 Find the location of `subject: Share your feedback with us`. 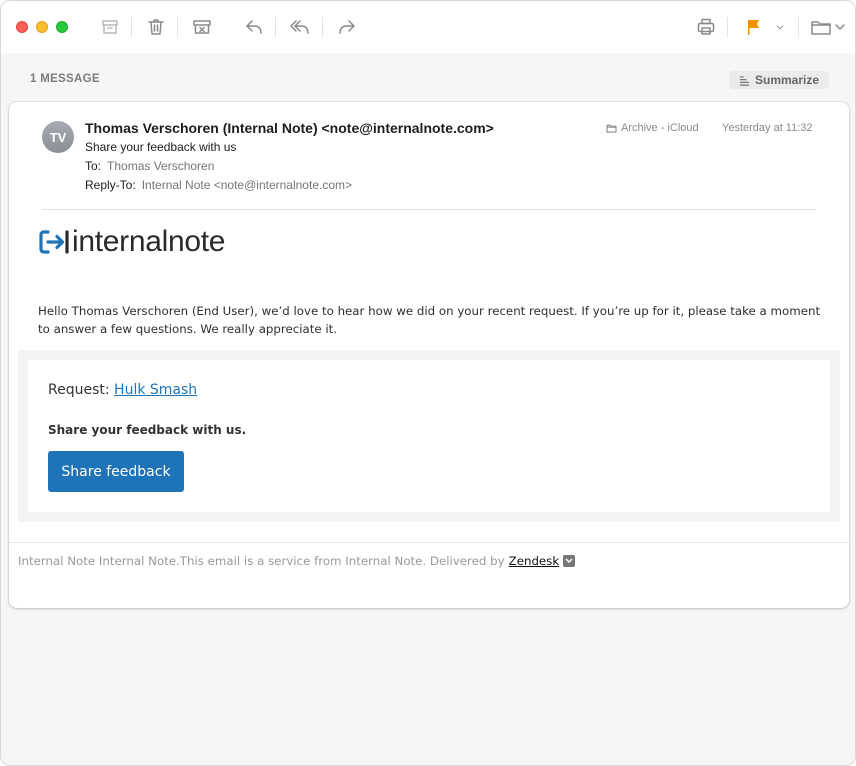

subject: Share your feedback with us is located at coordinates (161, 147).